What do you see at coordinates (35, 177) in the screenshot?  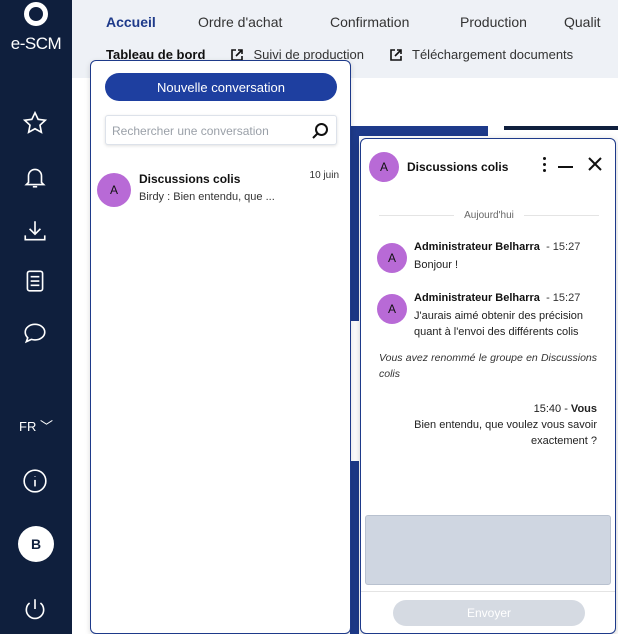 I see `bell-icon` at bounding box center [35, 177].